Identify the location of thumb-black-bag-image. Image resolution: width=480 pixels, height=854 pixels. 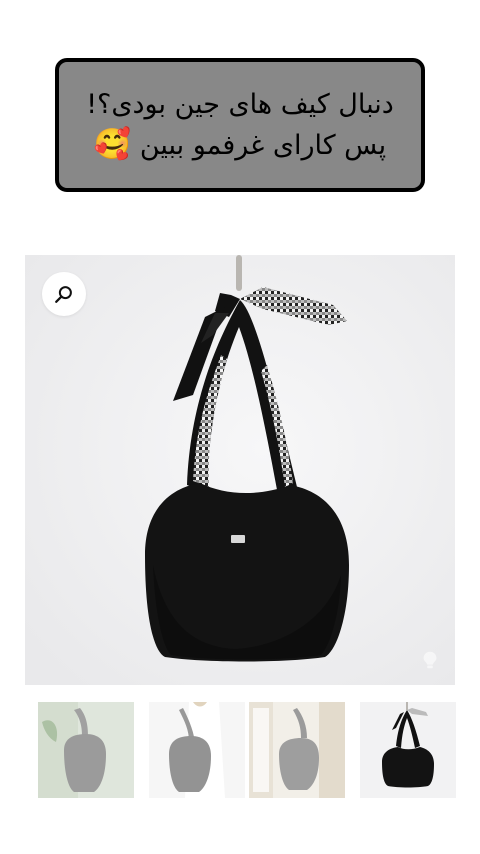
(408, 750).